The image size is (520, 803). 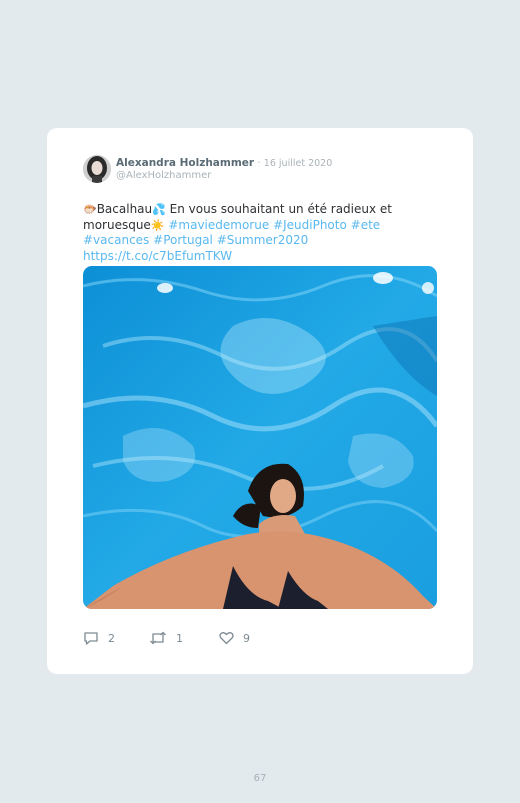 What do you see at coordinates (99, 638) in the screenshot?
I see `reply-action: 2` at bounding box center [99, 638].